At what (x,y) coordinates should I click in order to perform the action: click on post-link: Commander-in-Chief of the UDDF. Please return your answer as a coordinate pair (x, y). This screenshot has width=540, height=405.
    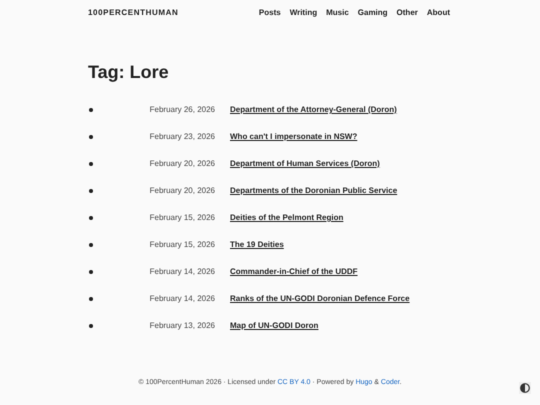
    Looking at the image, I should click on (294, 271).